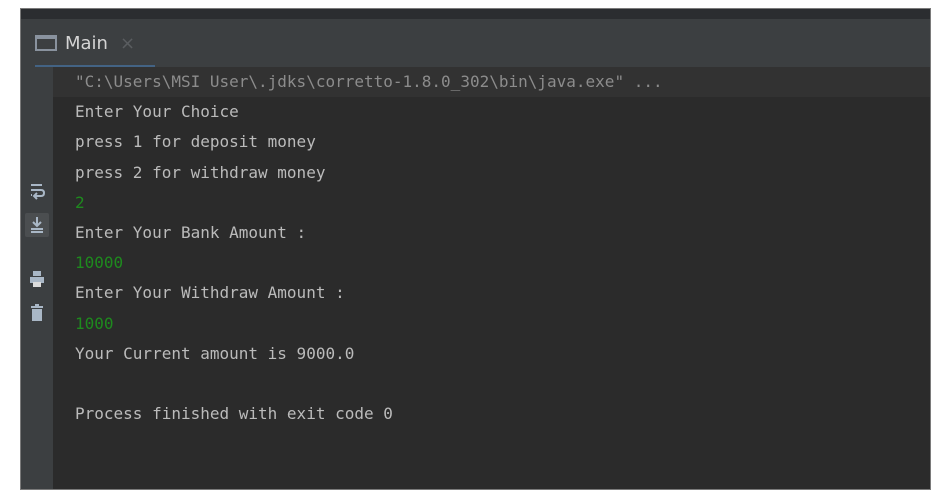 This screenshot has height=500, width=933. What do you see at coordinates (157, 112) in the screenshot?
I see `console-output-line: Enter Your Choice` at bounding box center [157, 112].